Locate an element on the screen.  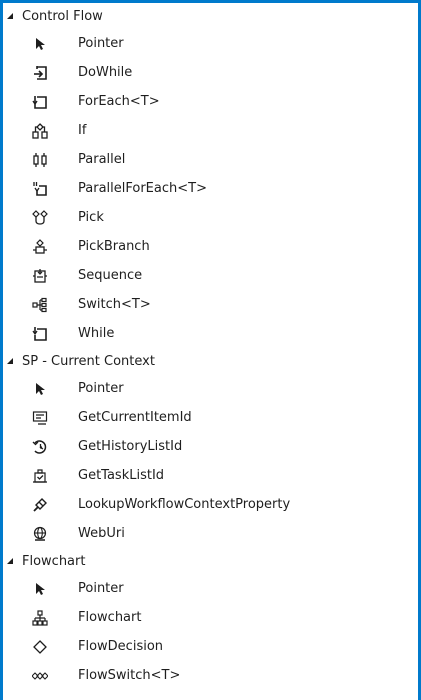
flowswitch-icon is located at coordinates (40, 676).